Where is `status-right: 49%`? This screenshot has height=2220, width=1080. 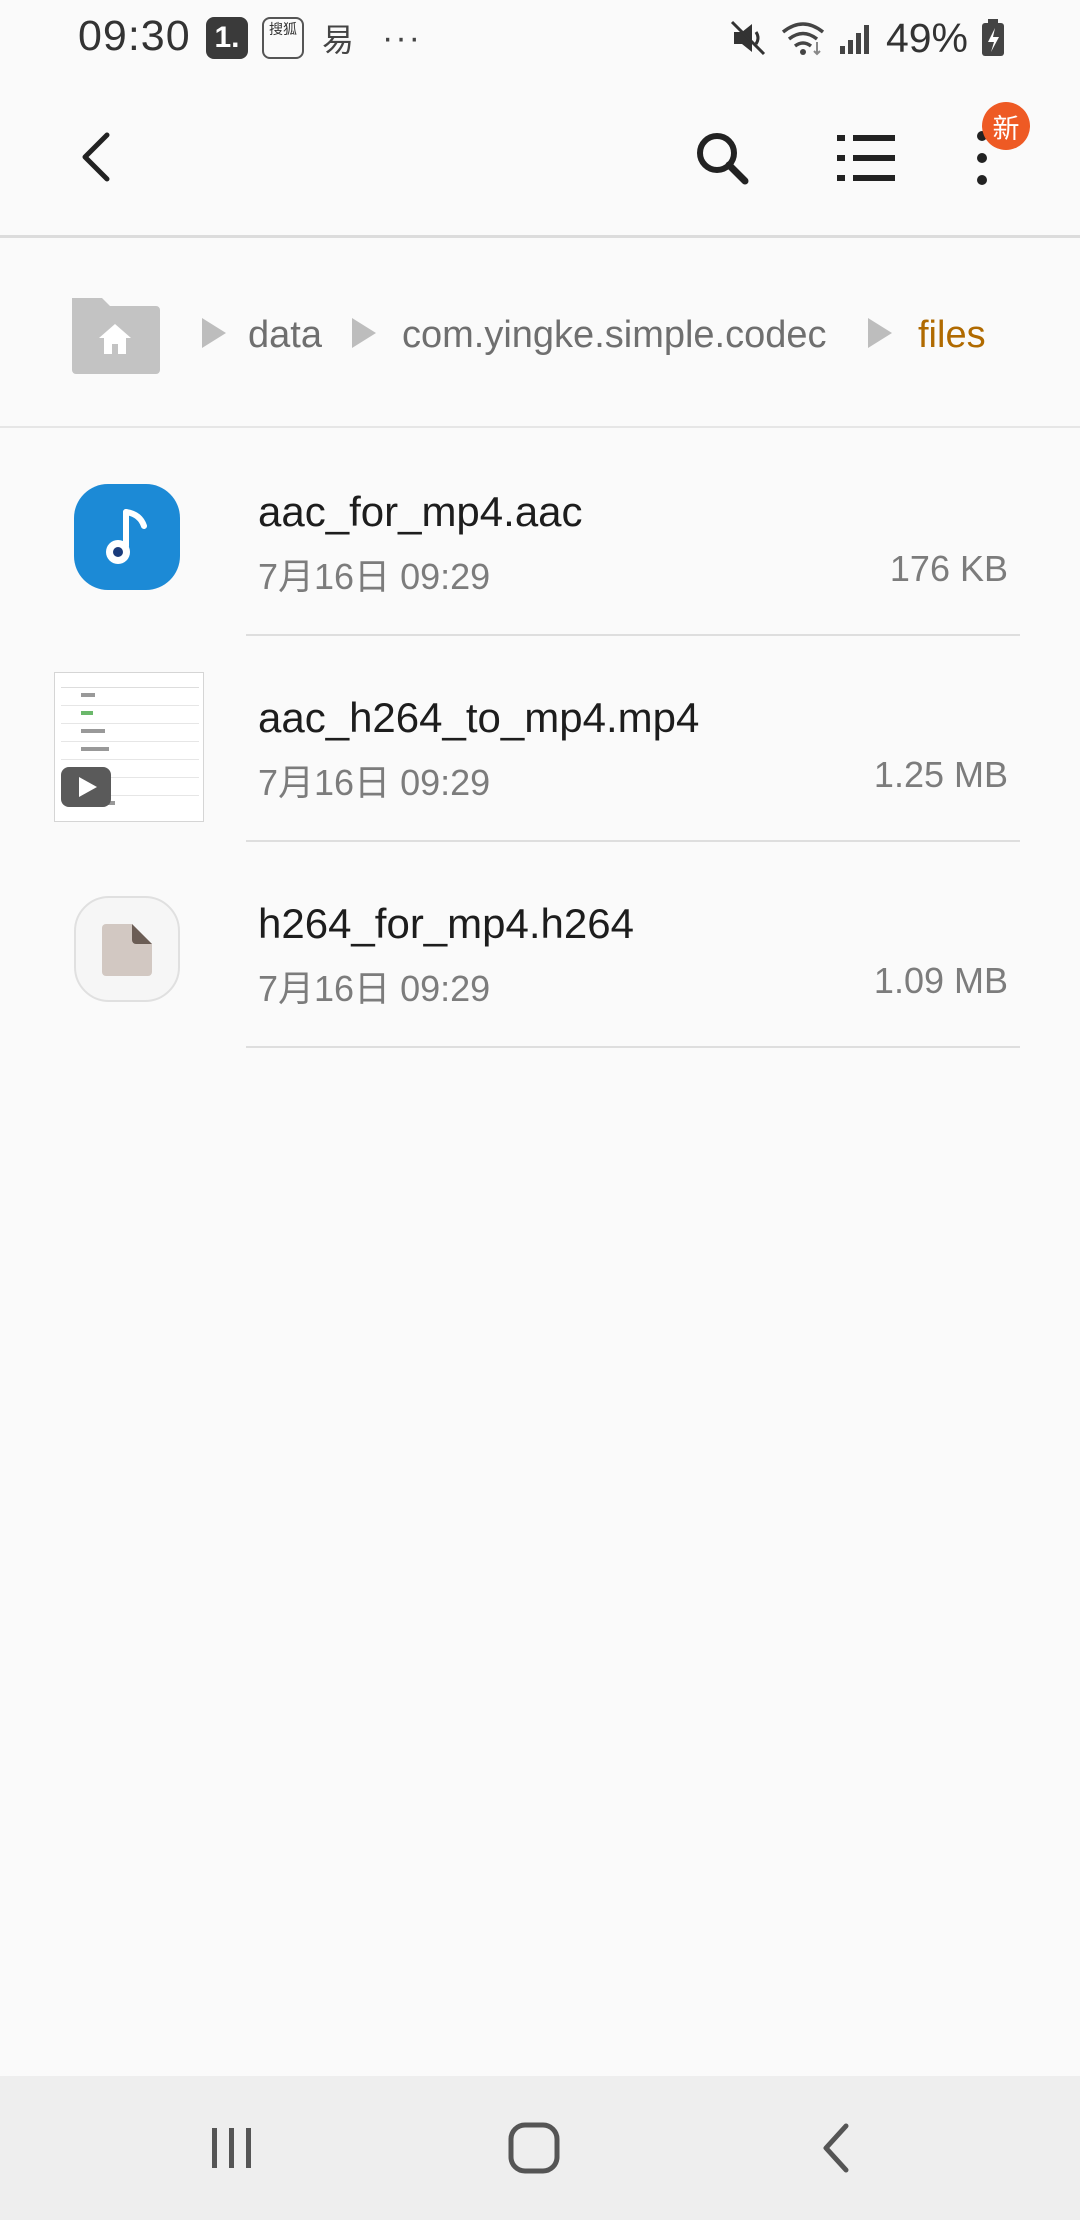 status-right: 49% is located at coordinates (867, 38).